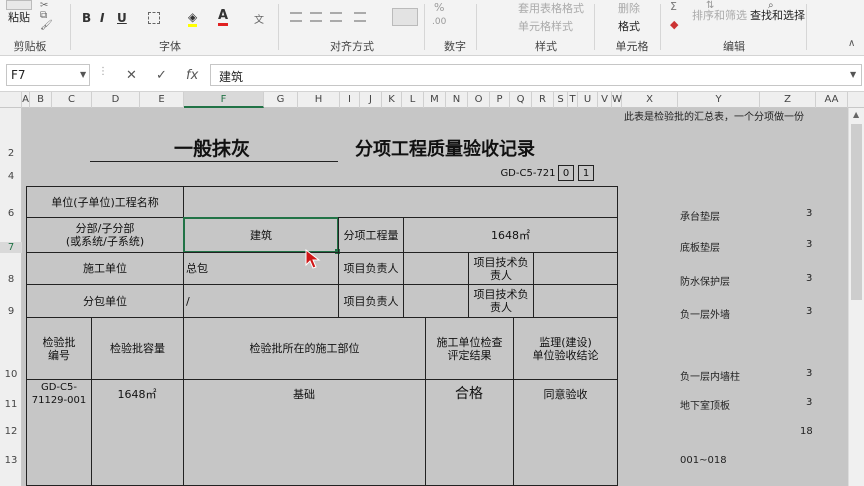 The height and width of the screenshot is (486, 864). I want to click on sub-project-value: 建筑, so click(261, 235).